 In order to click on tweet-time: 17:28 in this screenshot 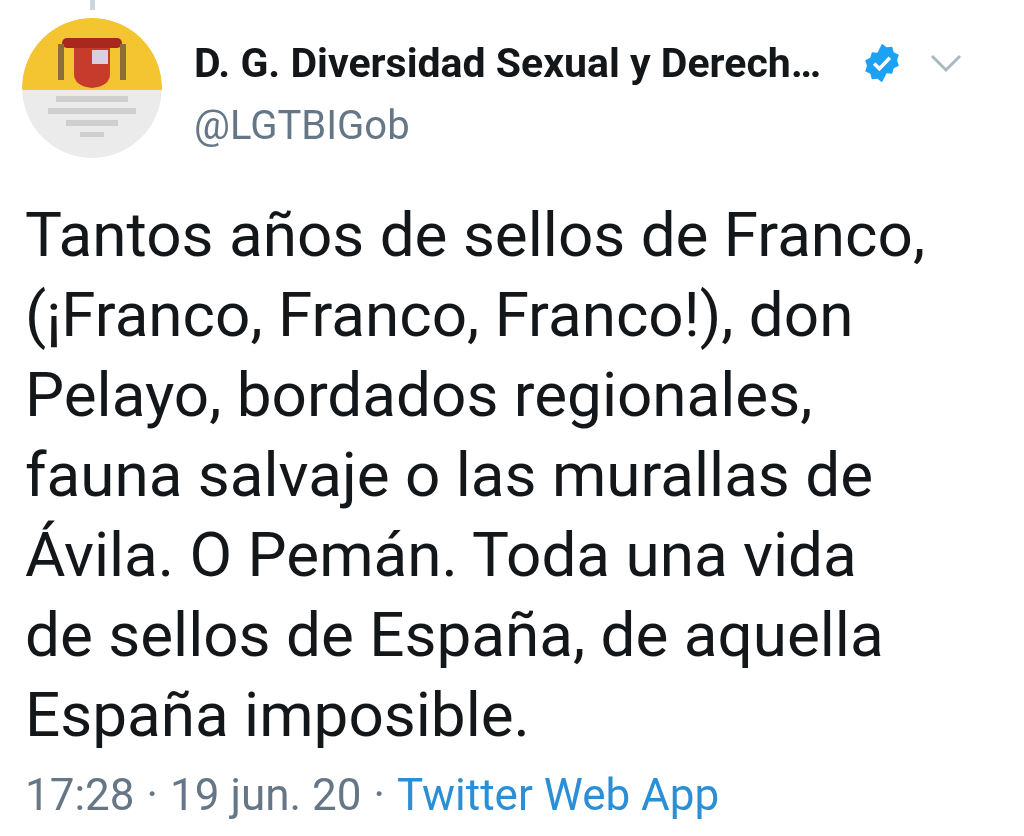, I will do `click(80, 795)`.